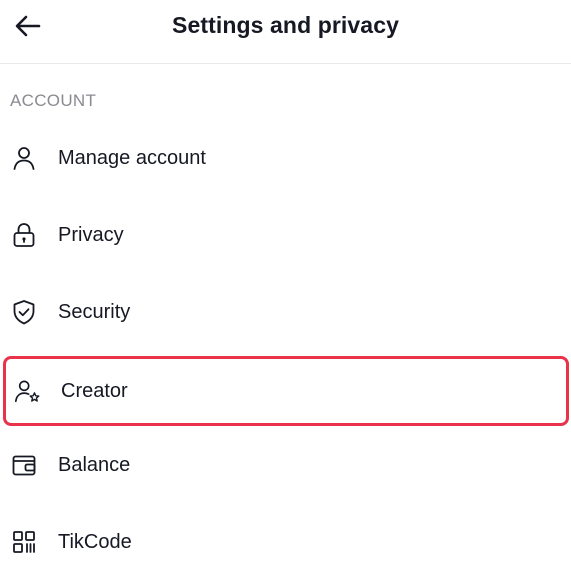 This screenshot has width=571, height=579. I want to click on person-star-icon, so click(27, 391).